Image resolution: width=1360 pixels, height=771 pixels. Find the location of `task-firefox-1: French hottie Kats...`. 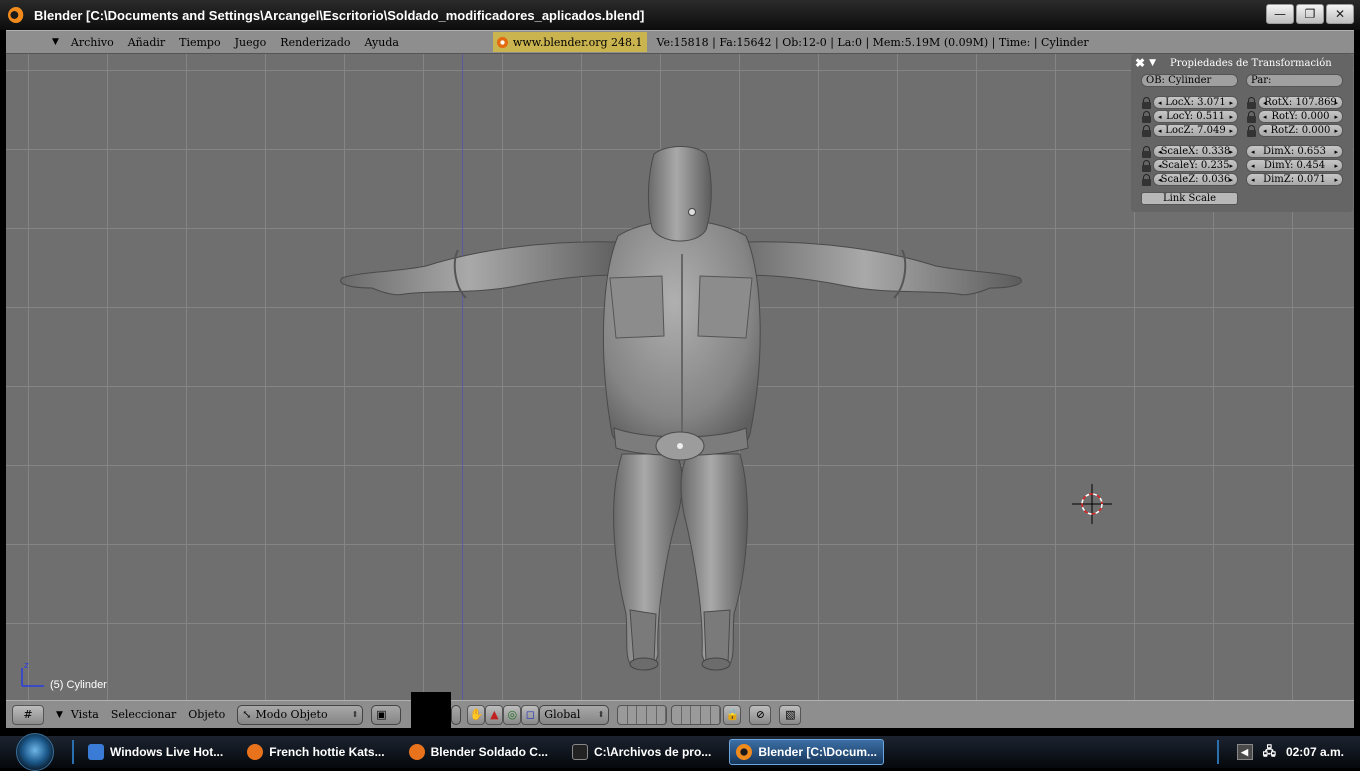

task-firefox-1: French hottie Kats... is located at coordinates (315, 752).